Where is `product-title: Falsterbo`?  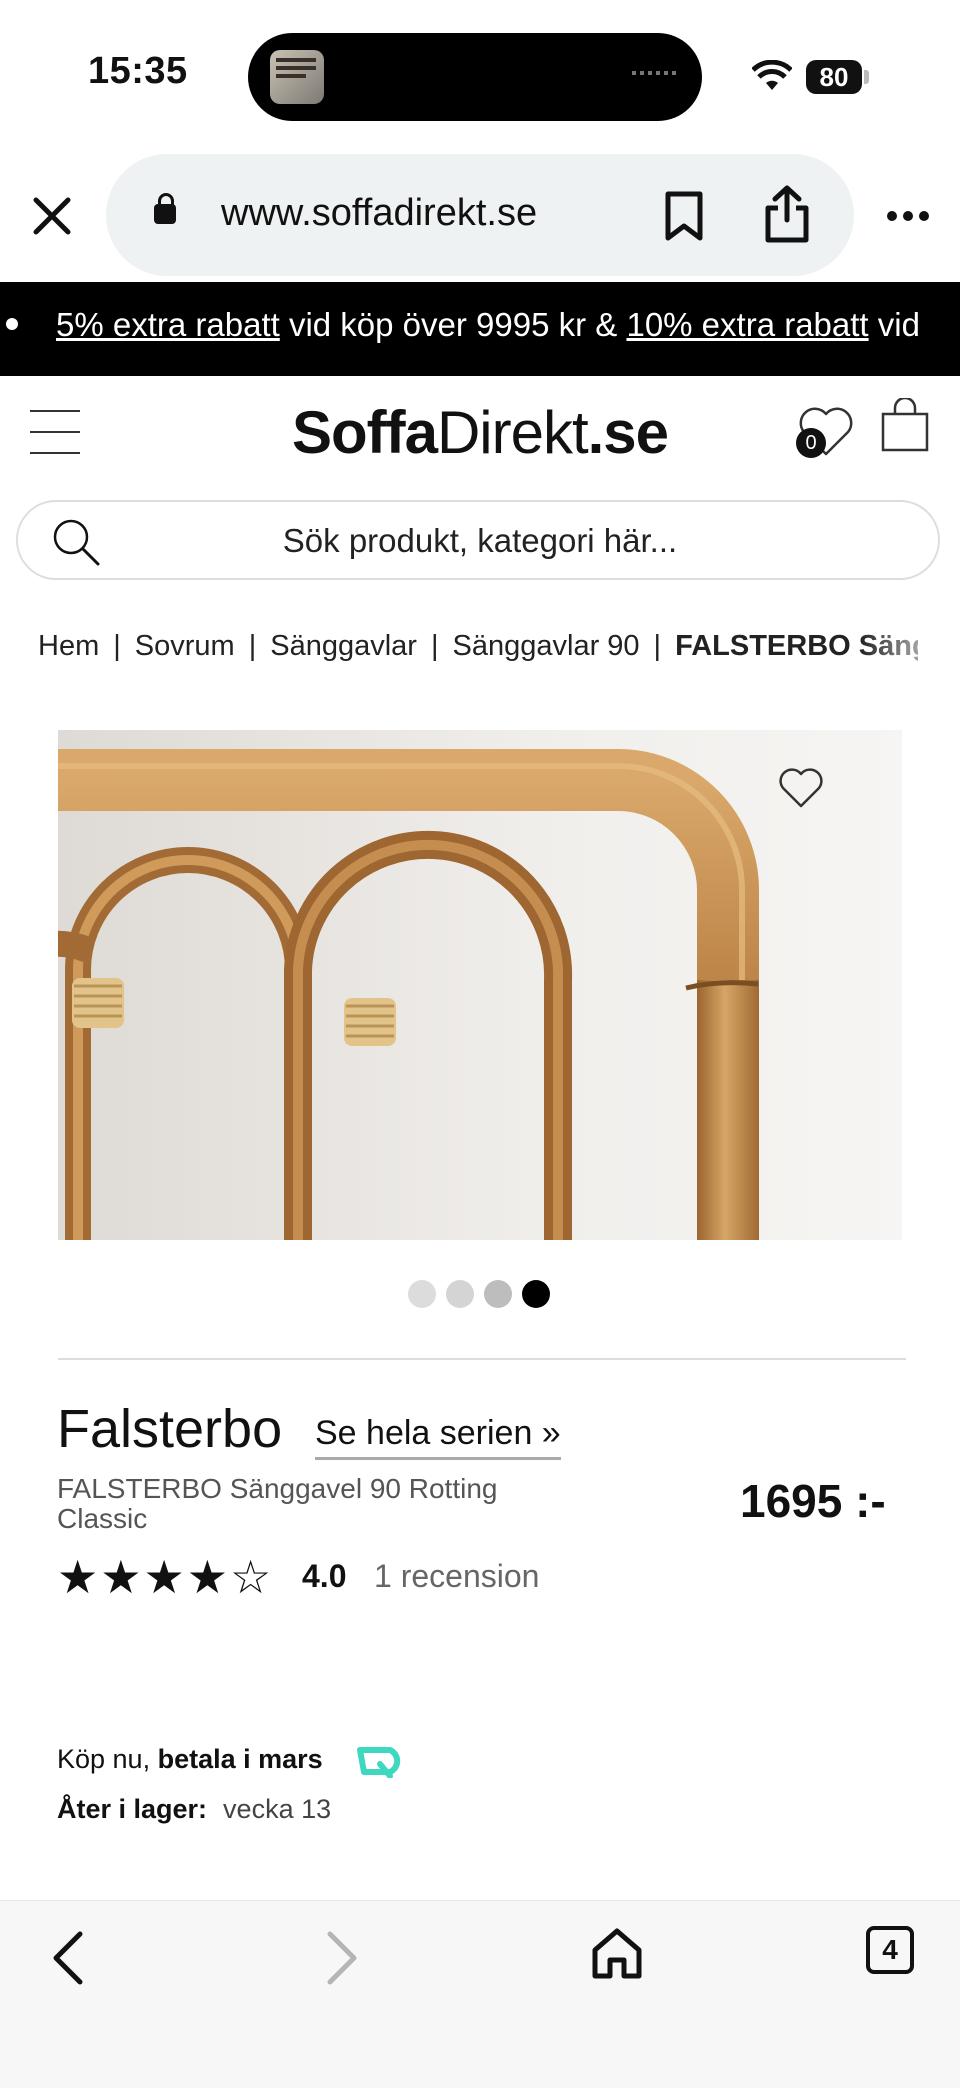 product-title: Falsterbo is located at coordinates (170, 1429).